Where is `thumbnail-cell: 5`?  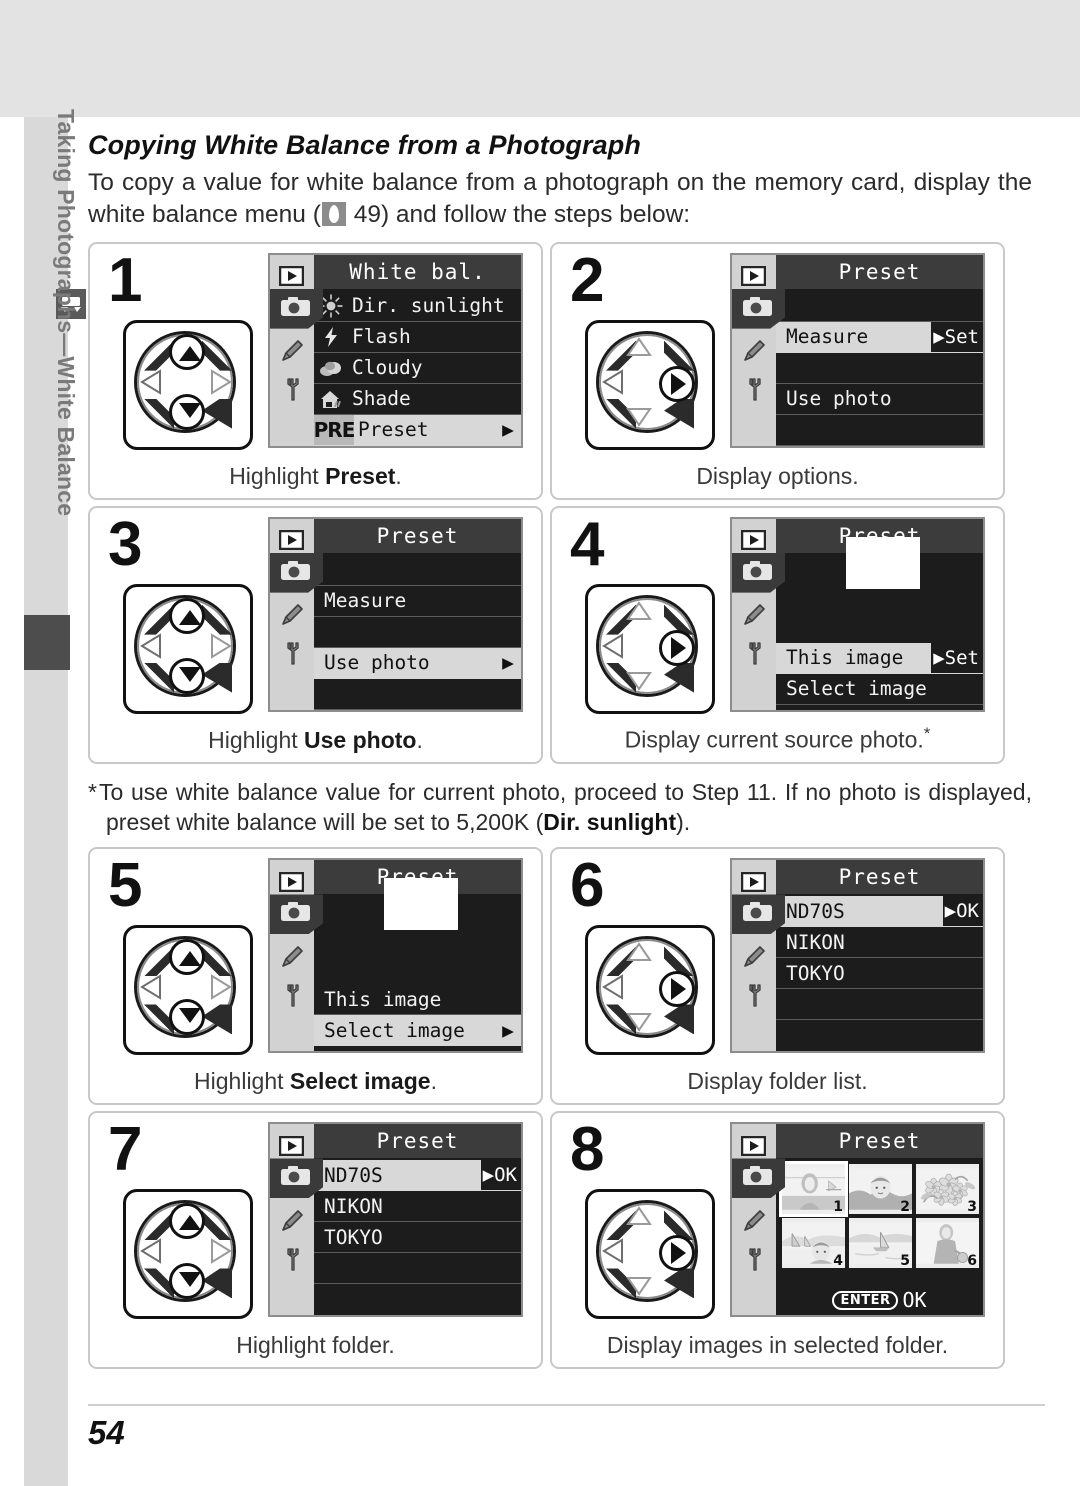 thumbnail-cell: 5 is located at coordinates (880, 1243).